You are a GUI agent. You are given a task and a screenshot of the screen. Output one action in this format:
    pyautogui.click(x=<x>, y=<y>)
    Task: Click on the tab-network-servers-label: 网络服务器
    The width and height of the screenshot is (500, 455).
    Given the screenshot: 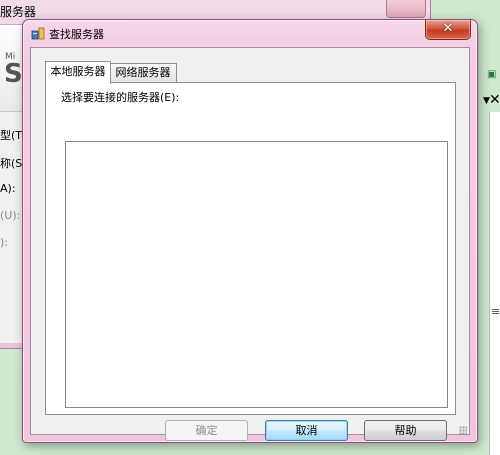 What is the action you would take?
    pyautogui.click(x=143, y=72)
    